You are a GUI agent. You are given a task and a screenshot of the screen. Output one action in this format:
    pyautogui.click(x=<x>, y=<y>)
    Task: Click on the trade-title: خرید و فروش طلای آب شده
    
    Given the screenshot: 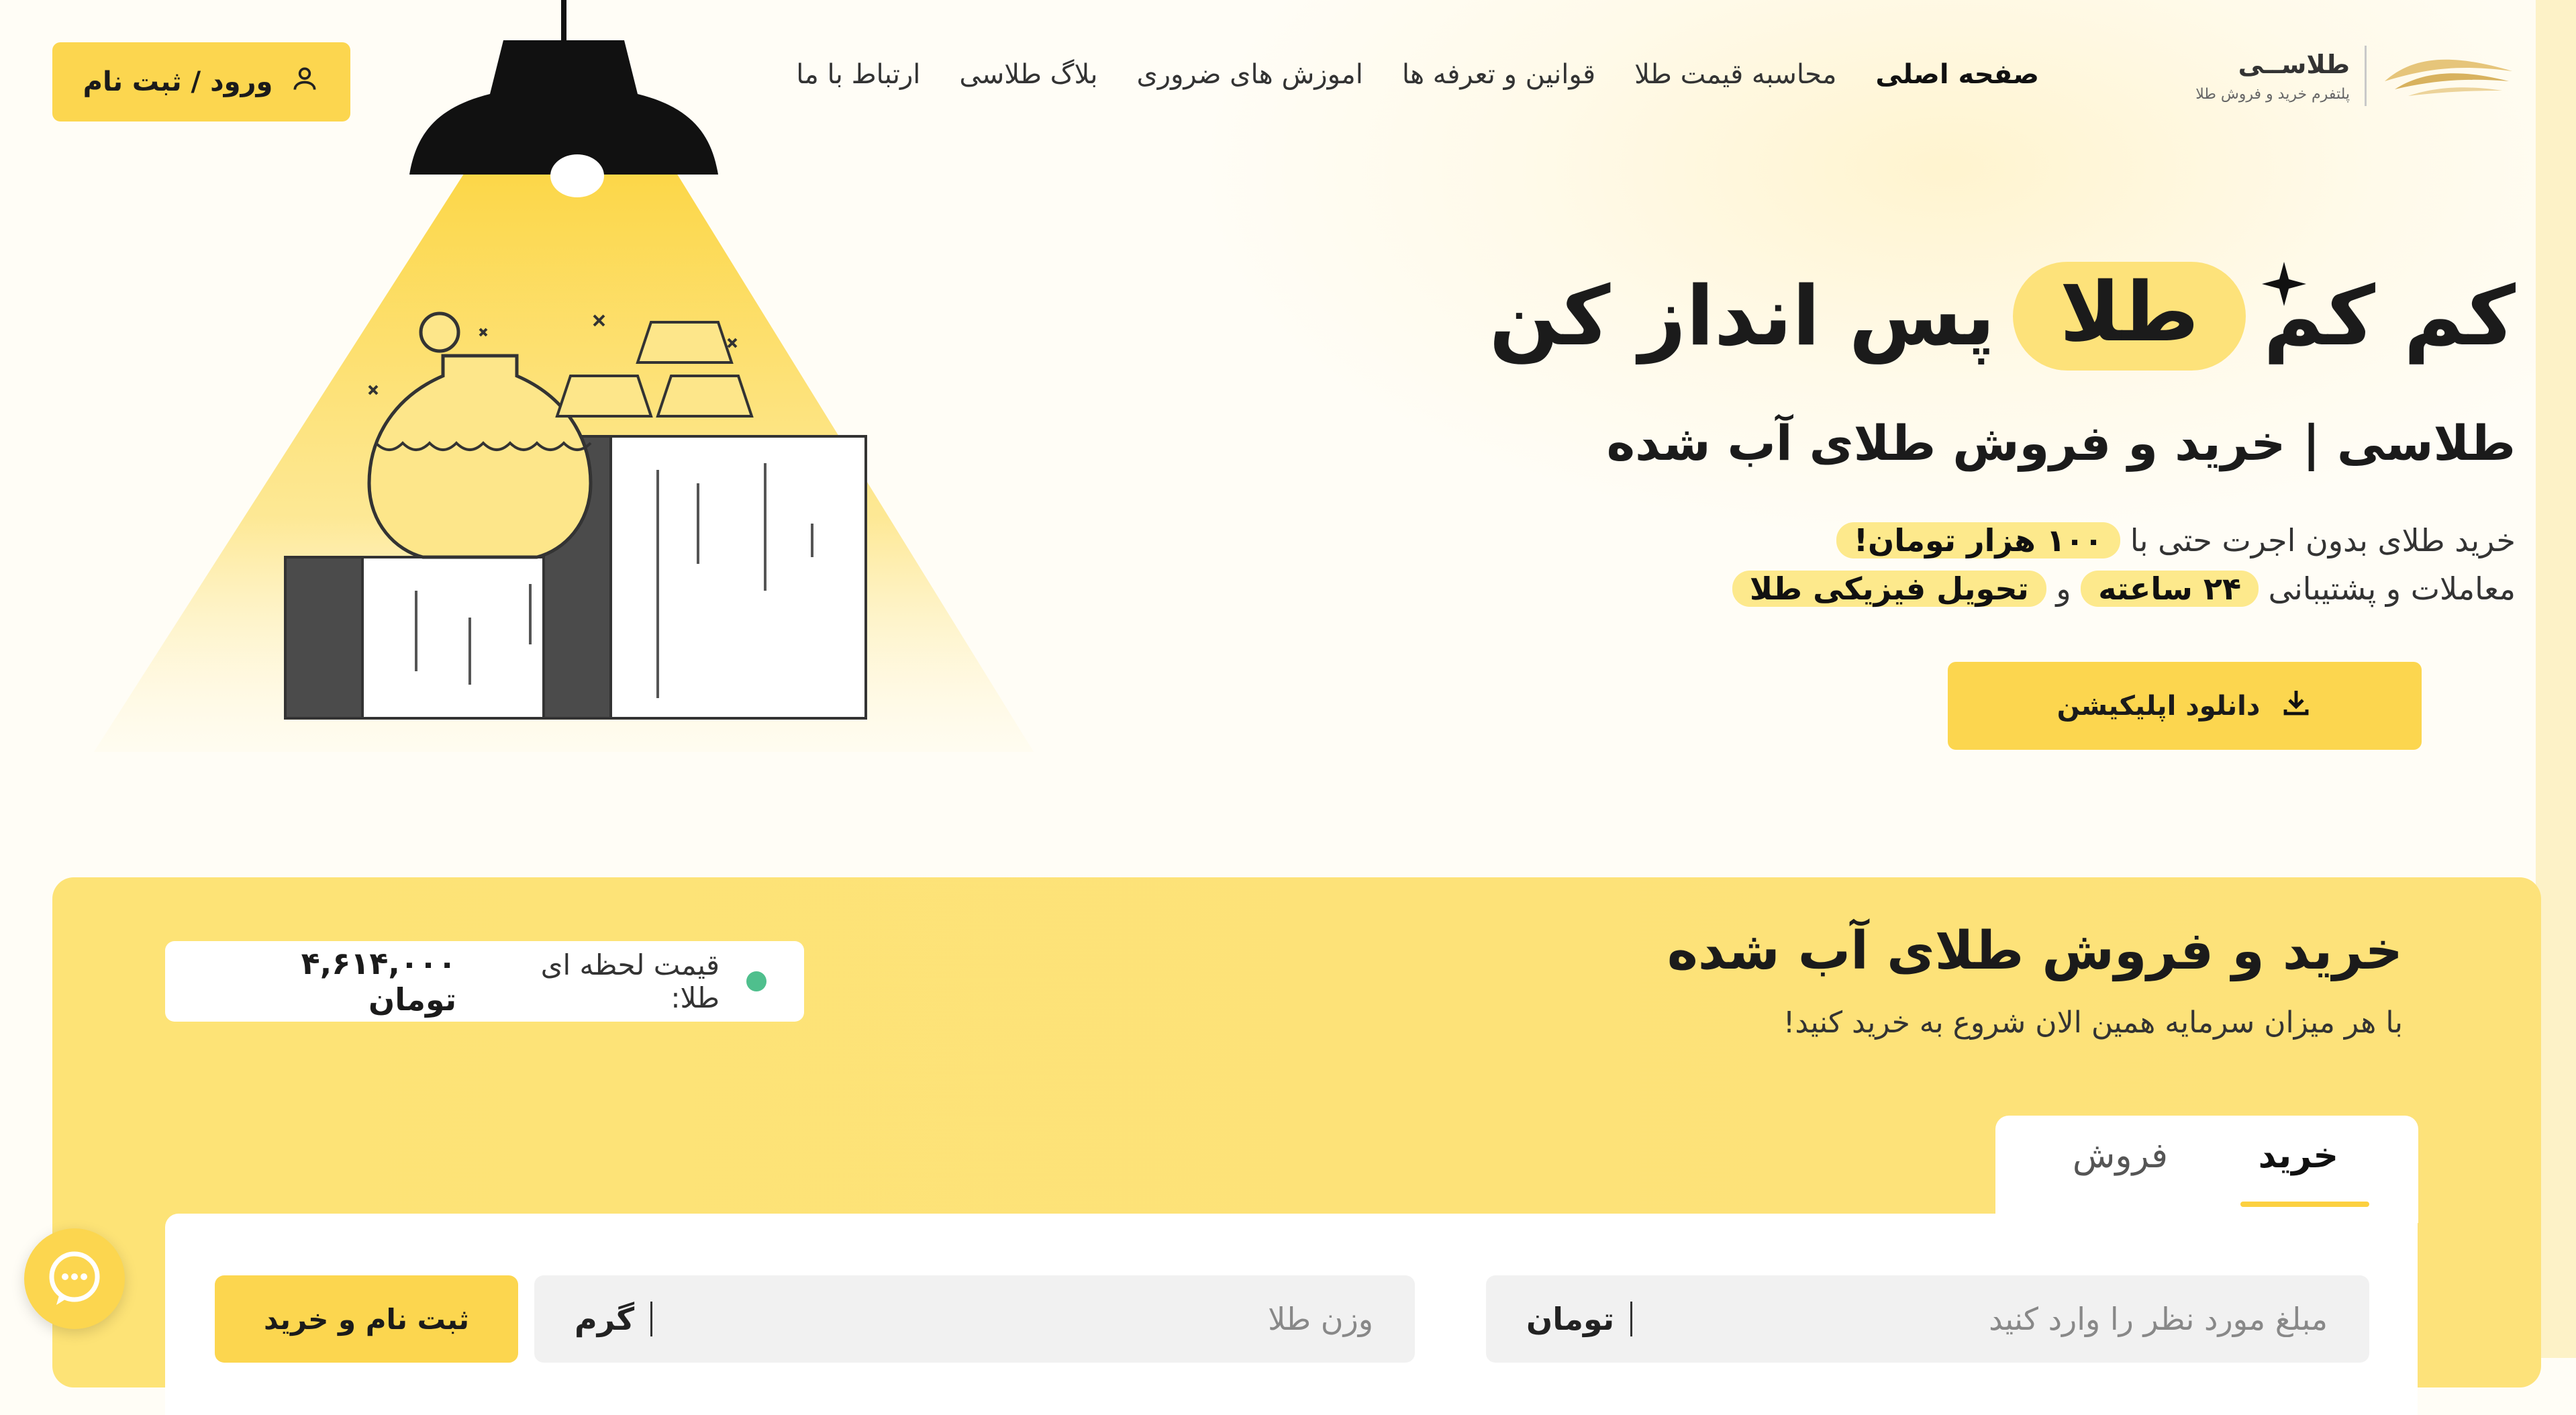 What is the action you would take?
    pyautogui.click(x=2035, y=951)
    